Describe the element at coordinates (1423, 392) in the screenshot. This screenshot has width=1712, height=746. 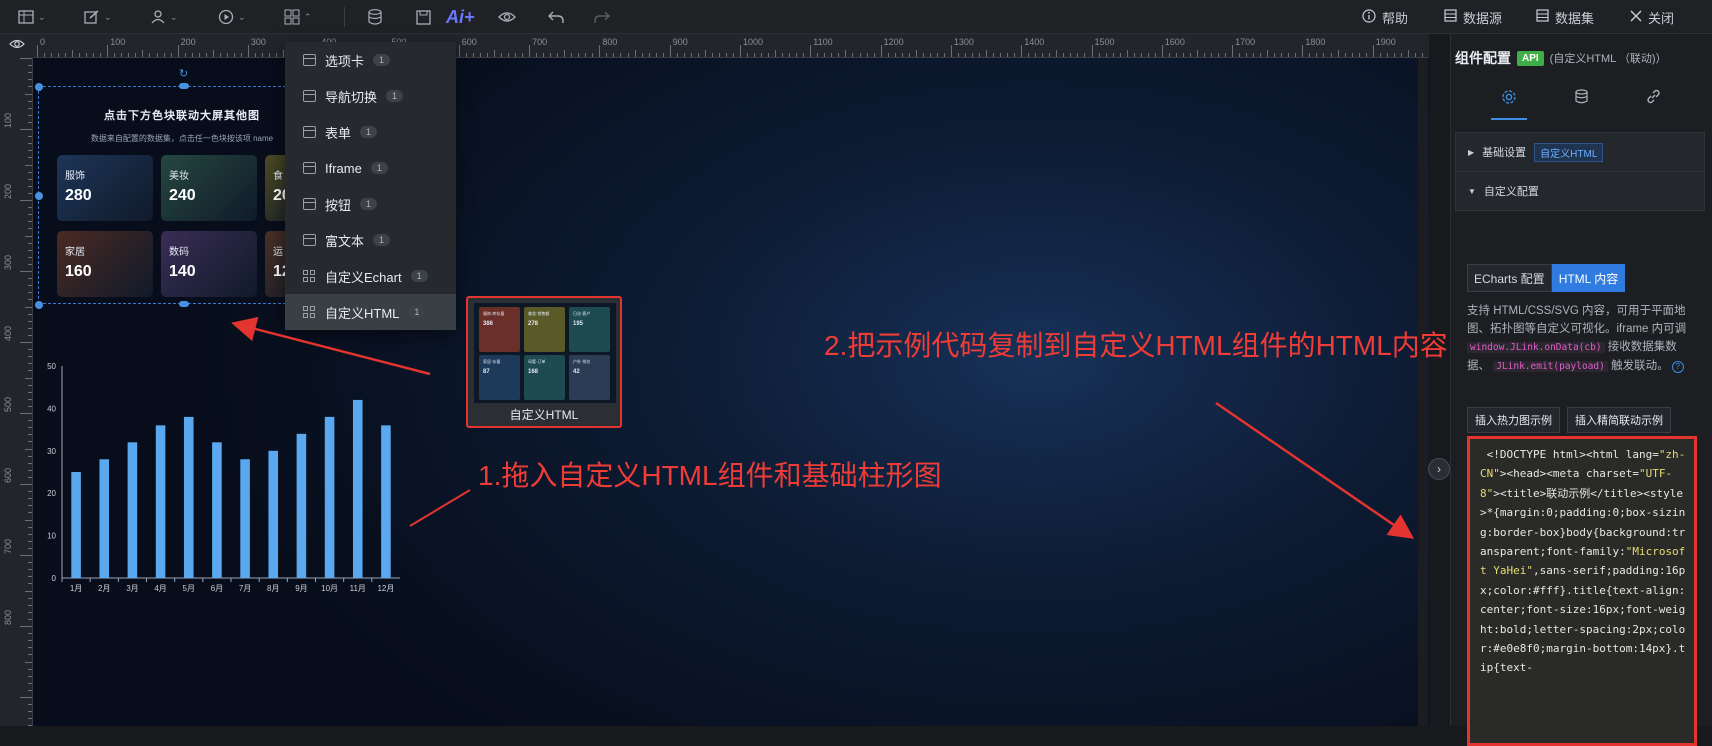
I see `canvas-scrollbar` at that location.